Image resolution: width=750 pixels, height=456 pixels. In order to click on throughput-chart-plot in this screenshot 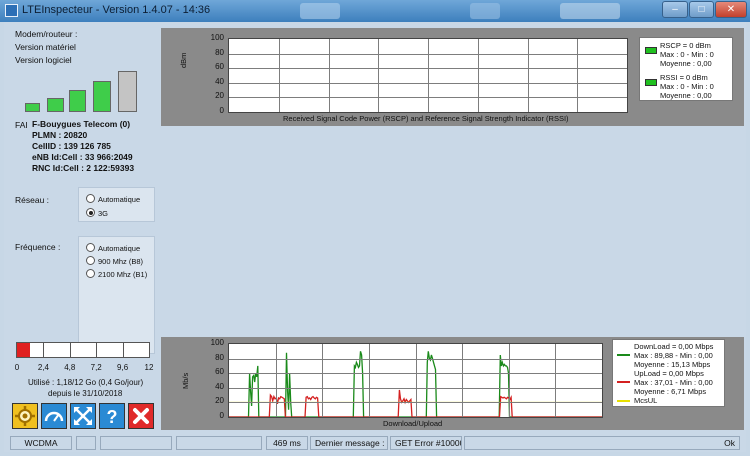, I will do `click(415, 380)`.